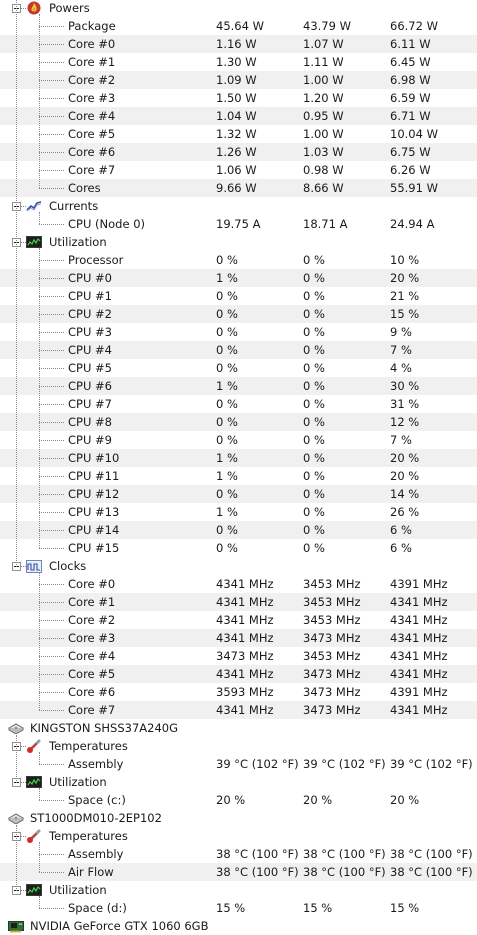 This screenshot has width=477, height=935. What do you see at coordinates (344, 854) in the screenshot?
I see `sensor-min: 38 °C (100 °F)` at bounding box center [344, 854].